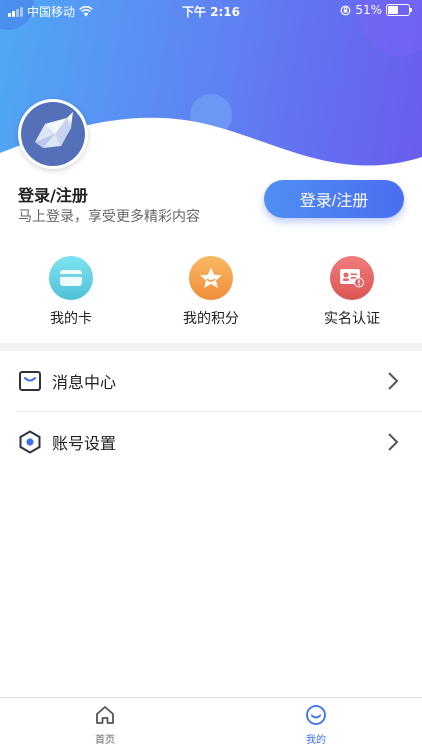  I want to click on quick-action-real-name-auth: 实名认证, so click(352, 292).